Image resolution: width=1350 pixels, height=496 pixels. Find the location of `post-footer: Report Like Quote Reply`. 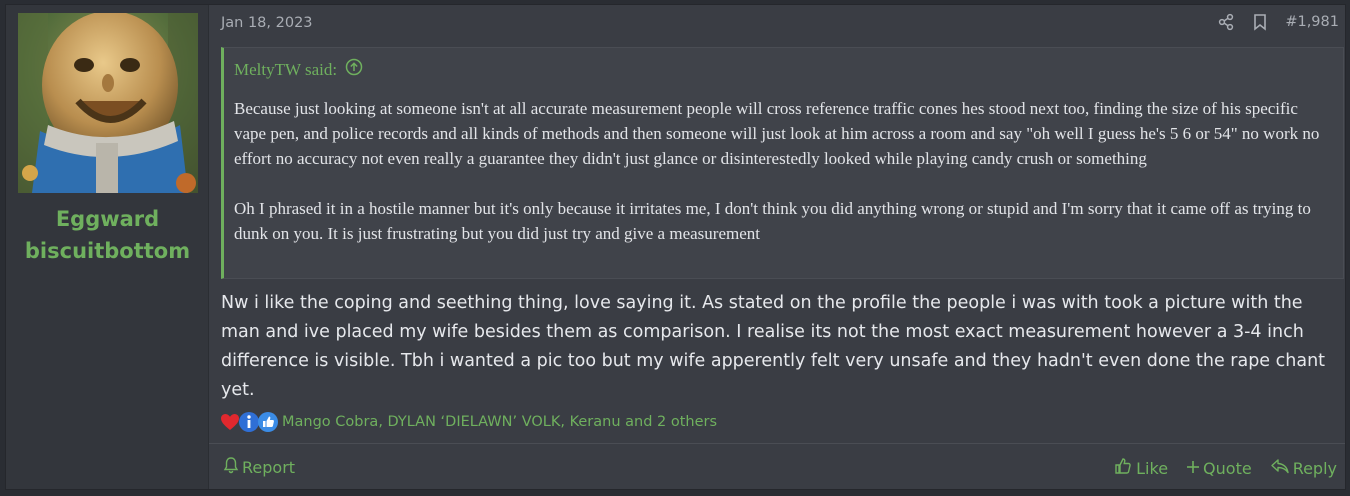

post-footer: Report Like Quote Reply is located at coordinates (777, 466).